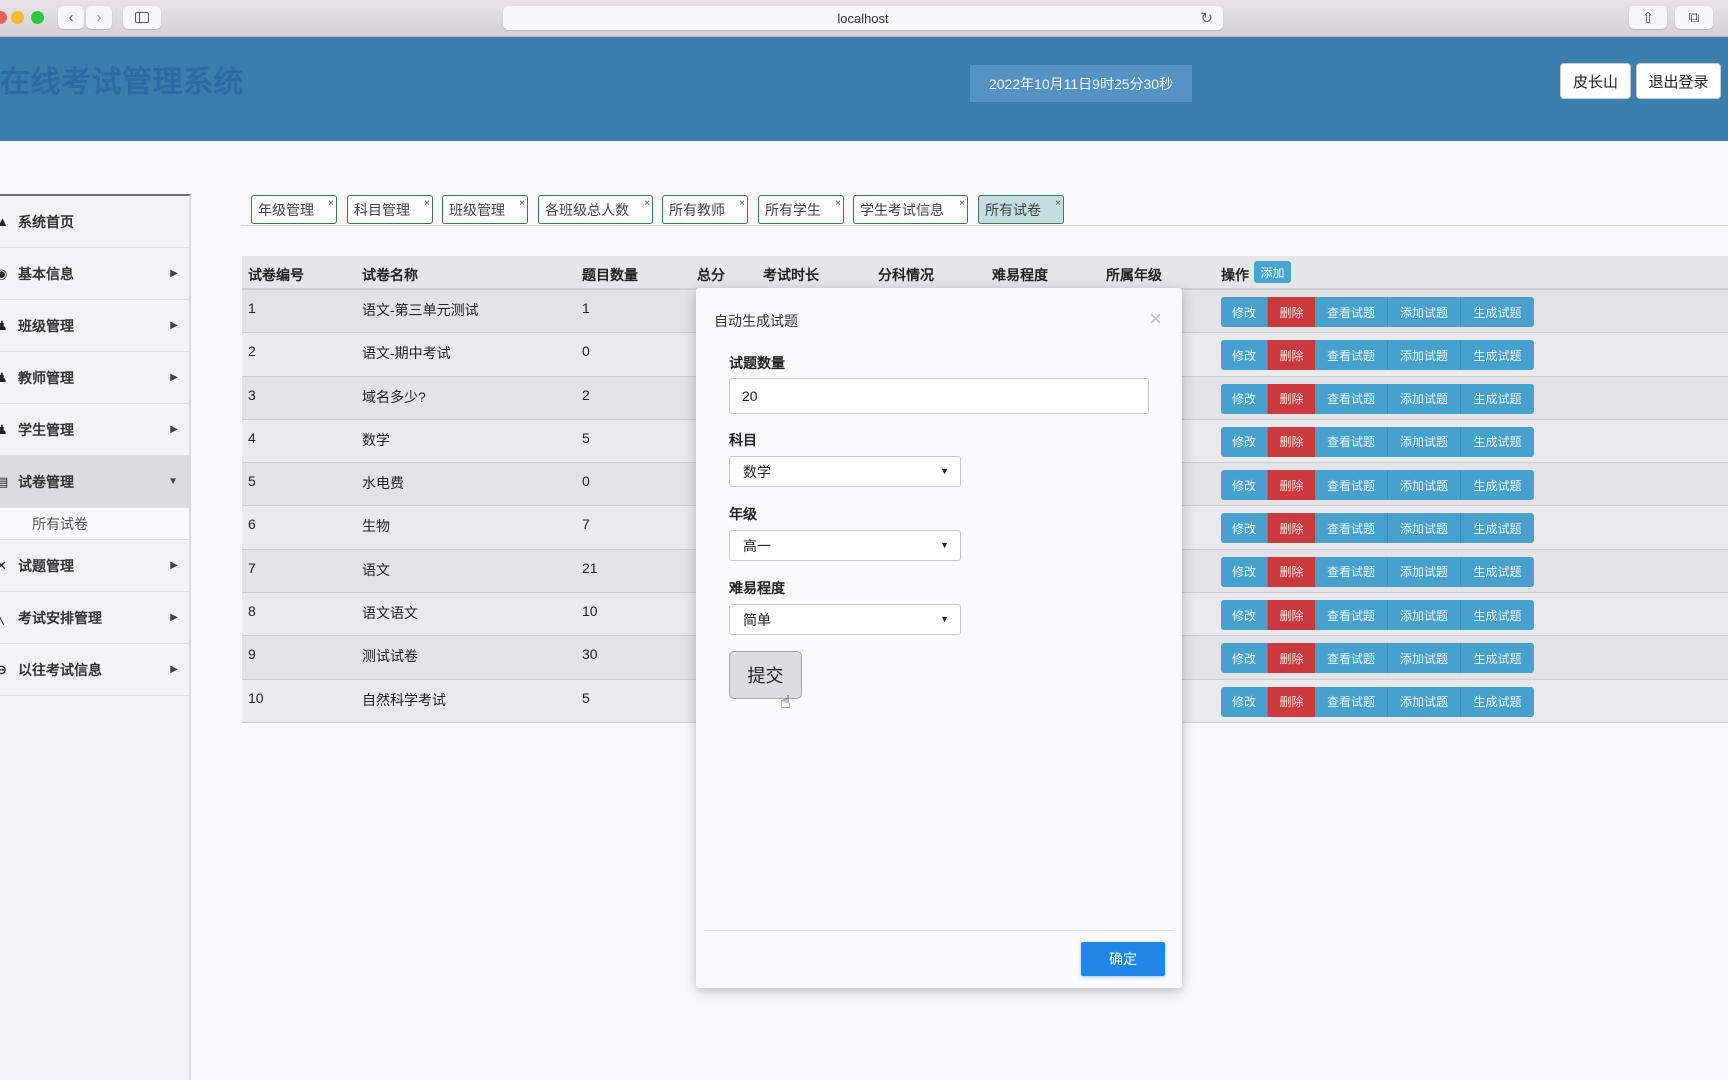 This screenshot has height=1080, width=1728. I want to click on sidebar-item-teacher: ♟ 教师管理 ▶, so click(94, 378).